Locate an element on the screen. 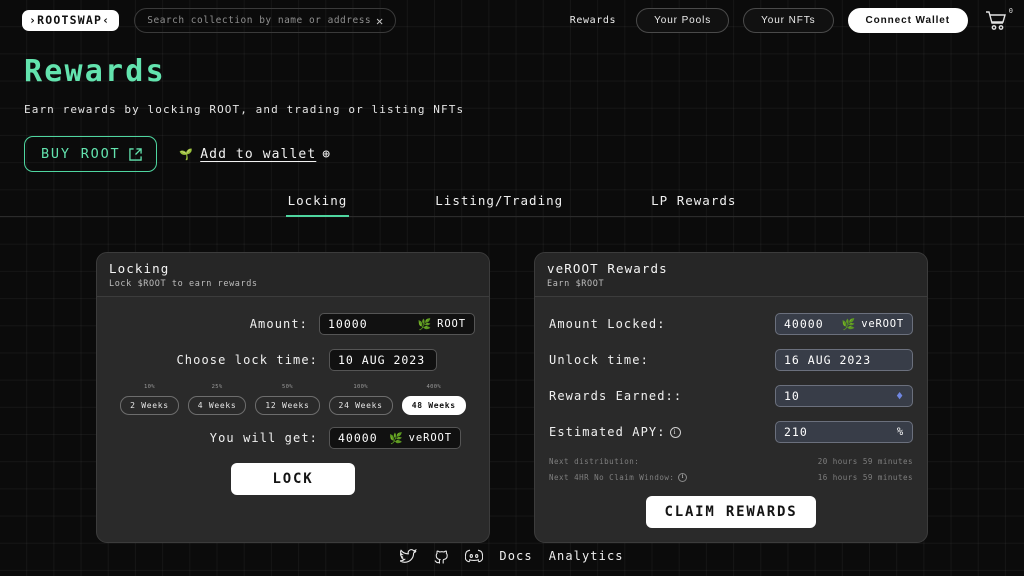  connect-wallet-button: Connect Wallet is located at coordinates (907, 20).